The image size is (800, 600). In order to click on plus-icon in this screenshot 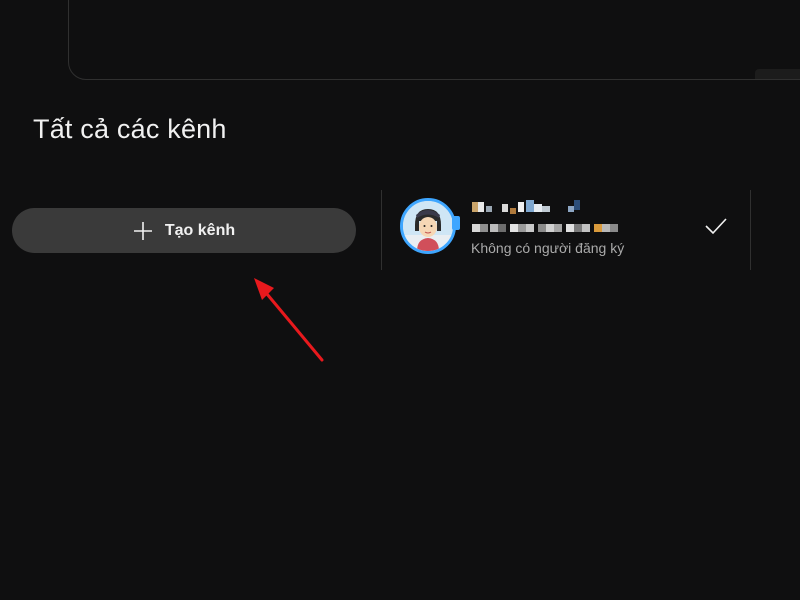, I will do `click(142, 230)`.